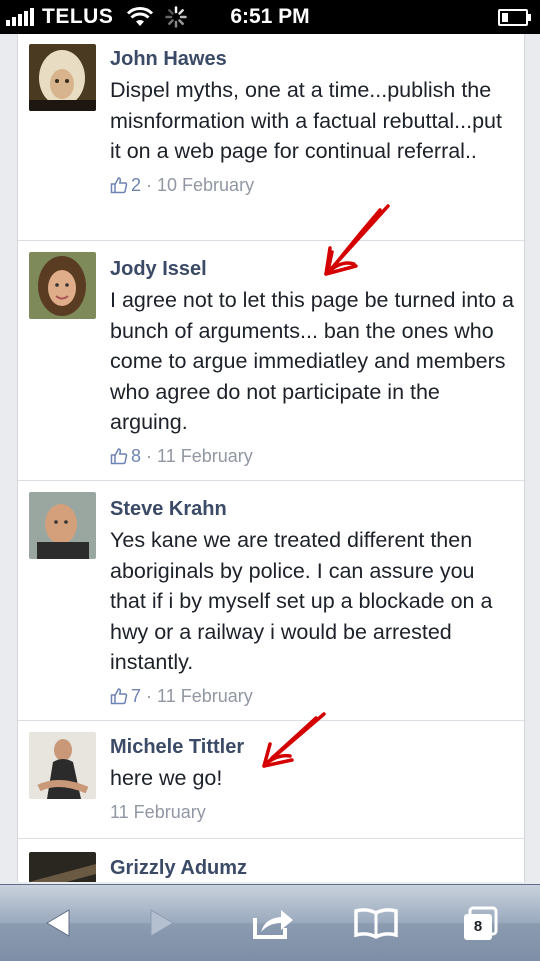 The height and width of the screenshot is (961, 540). What do you see at coordinates (136, 696) in the screenshot?
I see `like-count: 7` at bounding box center [136, 696].